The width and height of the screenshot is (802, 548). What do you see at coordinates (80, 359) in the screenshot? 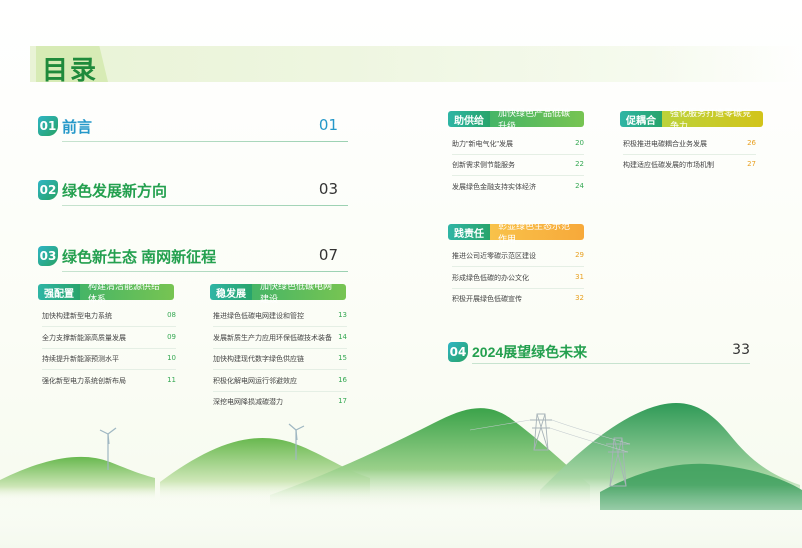
I see `toc-item-text: 持续提升新能源预测水平` at bounding box center [80, 359].